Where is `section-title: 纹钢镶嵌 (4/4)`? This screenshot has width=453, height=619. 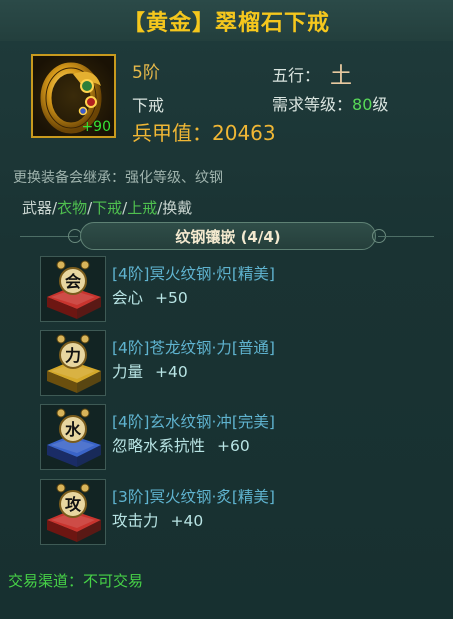
section-title: 纹钢镶嵌 (4/4) is located at coordinates (228, 236).